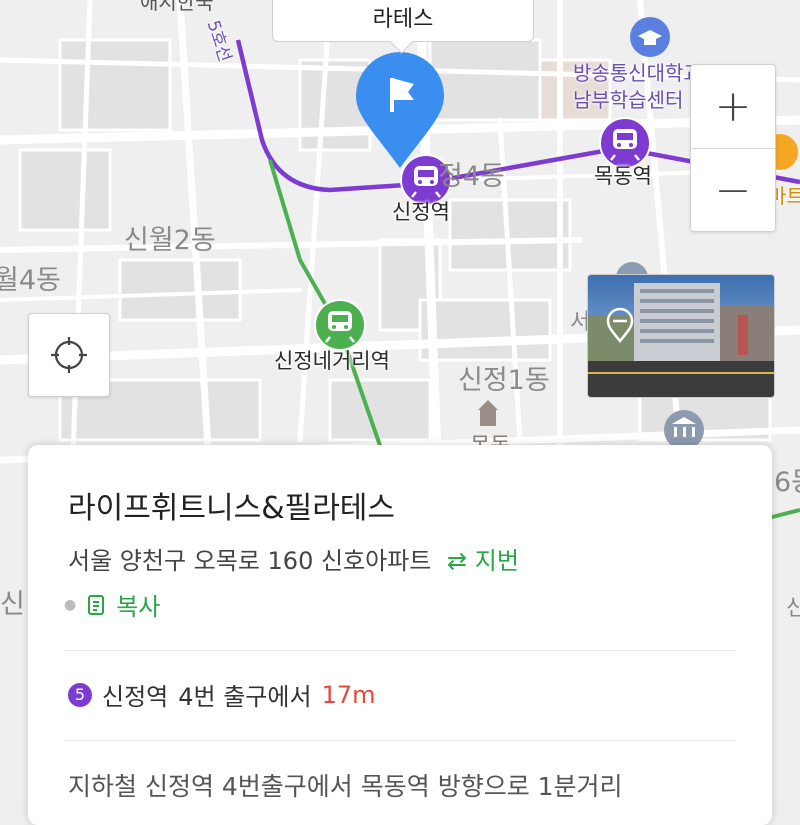 This screenshot has width=800, height=825. I want to click on area-label-sin-left: 신, so click(12, 604).